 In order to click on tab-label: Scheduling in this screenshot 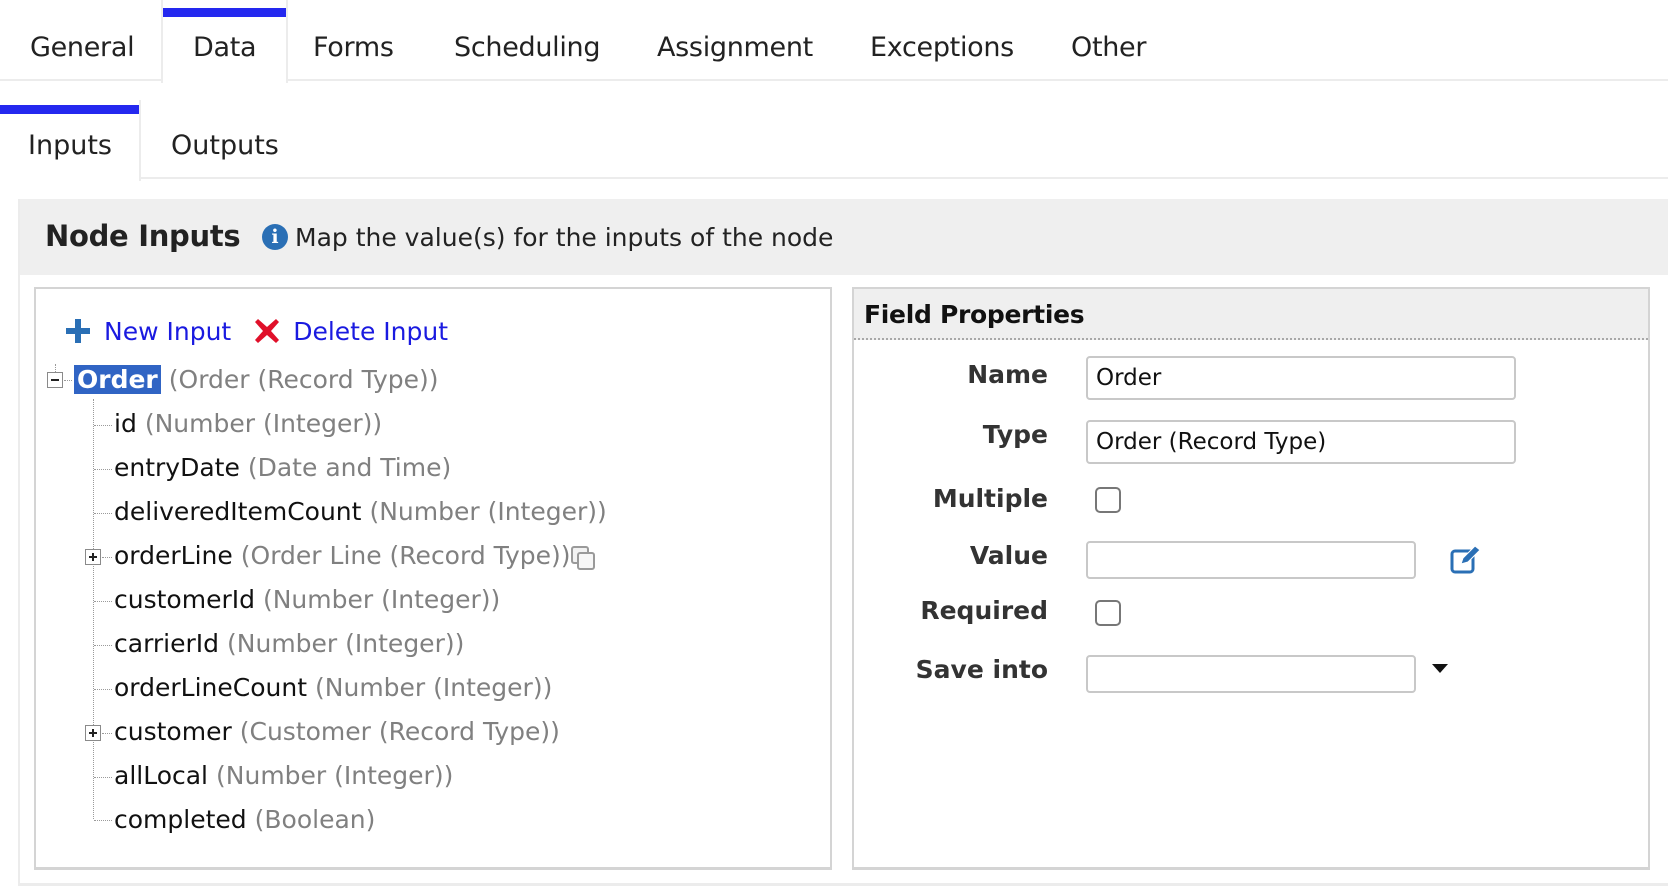, I will do `click(527, 47)`.